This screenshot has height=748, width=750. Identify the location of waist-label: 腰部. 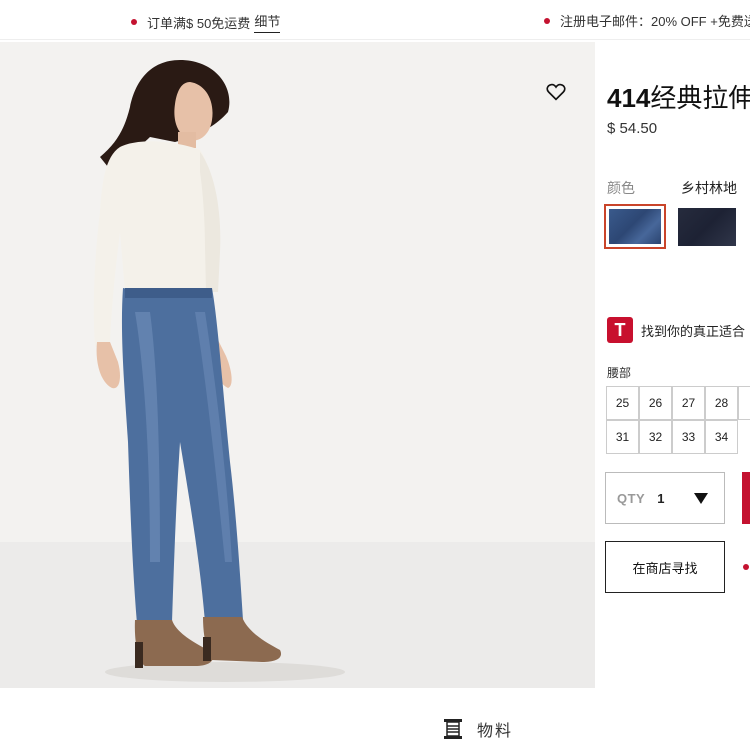
(619, 373).